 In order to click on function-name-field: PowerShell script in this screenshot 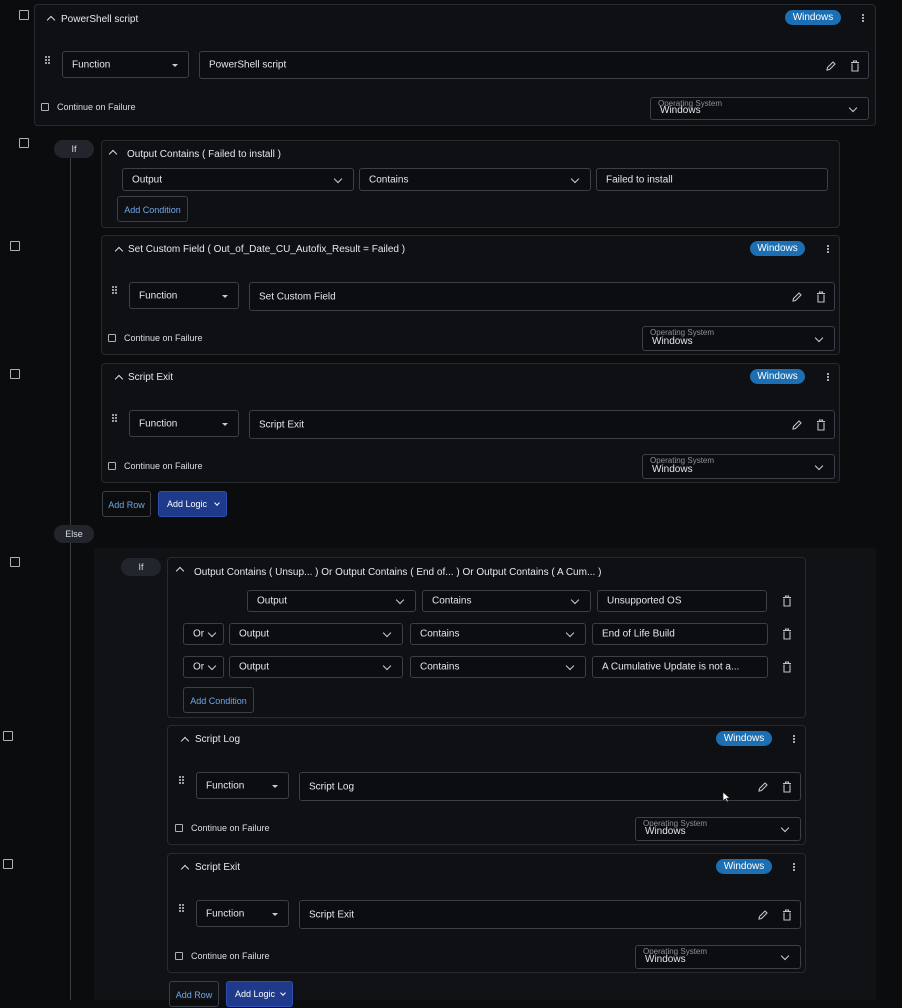, I will do `click(534, 65)`.